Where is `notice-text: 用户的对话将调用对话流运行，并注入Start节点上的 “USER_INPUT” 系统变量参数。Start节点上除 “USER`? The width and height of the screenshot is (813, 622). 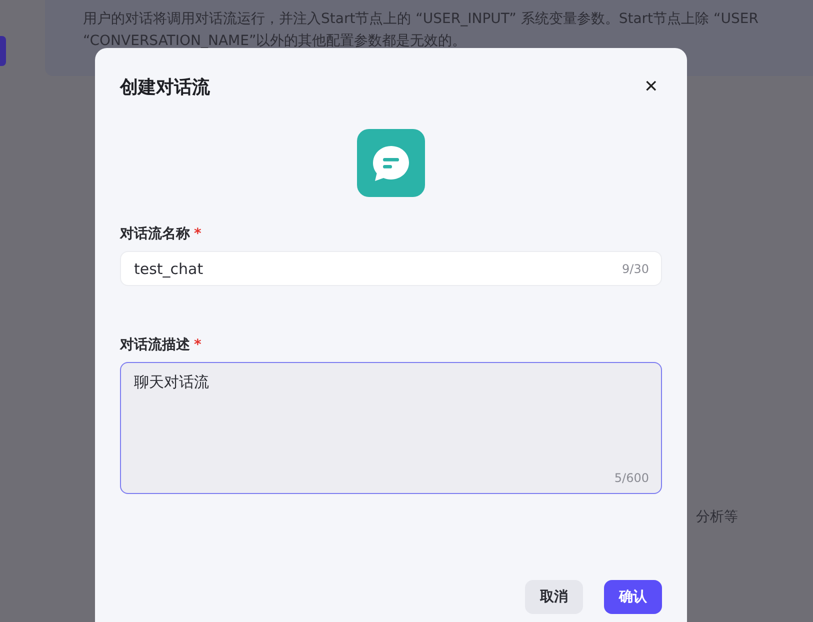 notice-text: 用户的对话将调用对话流运行，并注入Start节点上的 “USER_INPUT” 系统变量参数。Start节点上除 “USER is located at coordinates (421, 19).